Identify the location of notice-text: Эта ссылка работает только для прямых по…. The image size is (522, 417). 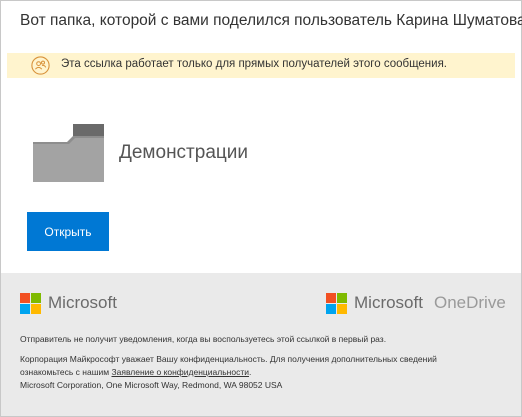
(254, 64).